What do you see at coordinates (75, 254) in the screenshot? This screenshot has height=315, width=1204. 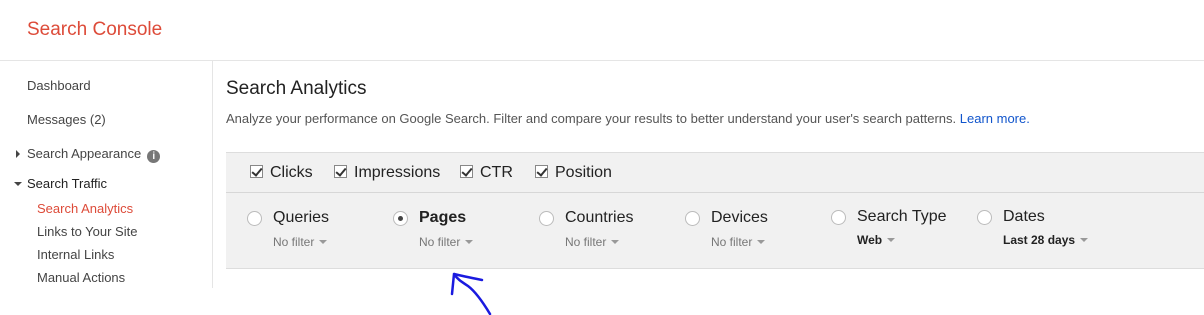 I see `sidebar-item-internal-links: Internal Links` at bounding box center [75, 254].